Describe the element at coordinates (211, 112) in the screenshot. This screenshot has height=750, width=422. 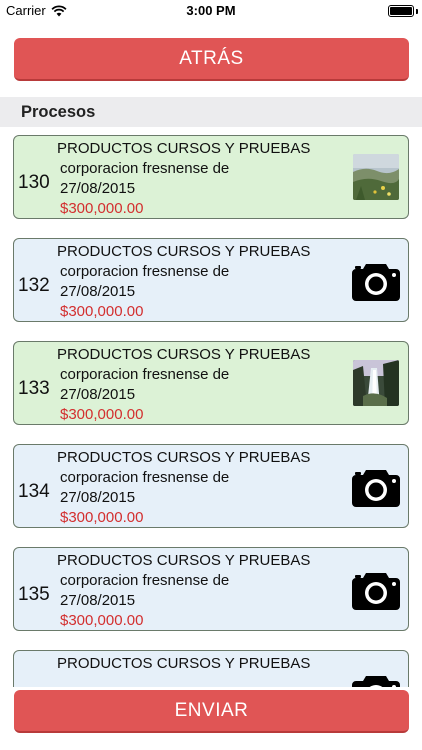
I see `section-header: Procesos` at that location.